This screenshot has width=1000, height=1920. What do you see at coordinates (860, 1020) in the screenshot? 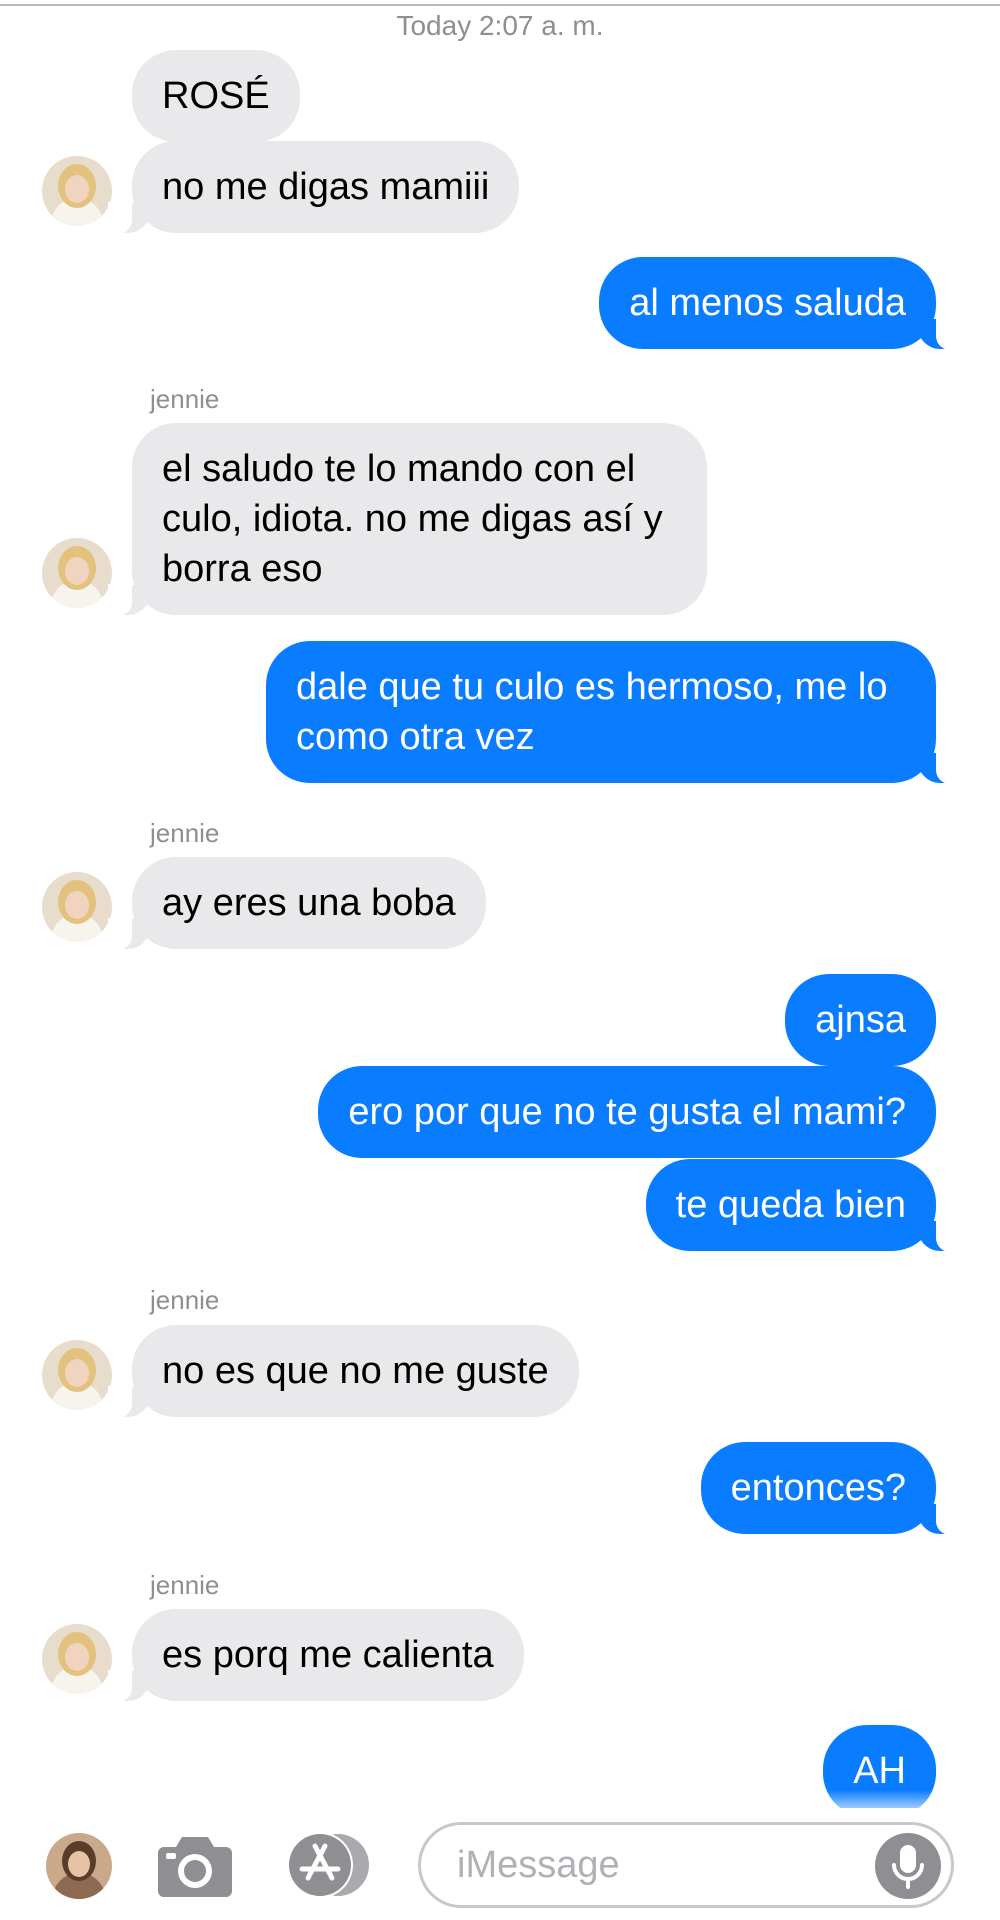
I see `message-bubble-sent: ajnsa` at bounding box center [860, 1020].